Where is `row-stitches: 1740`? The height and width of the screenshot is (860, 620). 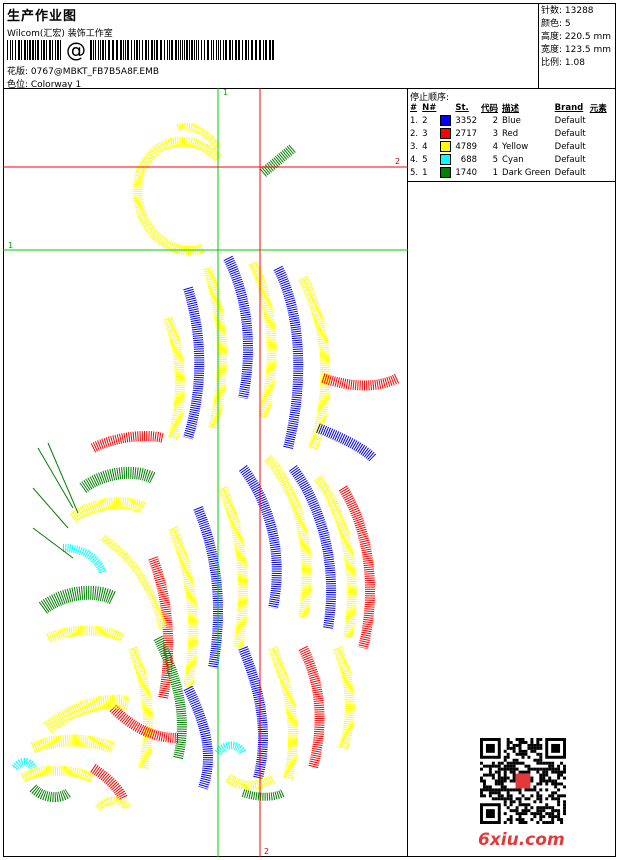
row-stitches: 1740 is located at coordinates (466, 172).